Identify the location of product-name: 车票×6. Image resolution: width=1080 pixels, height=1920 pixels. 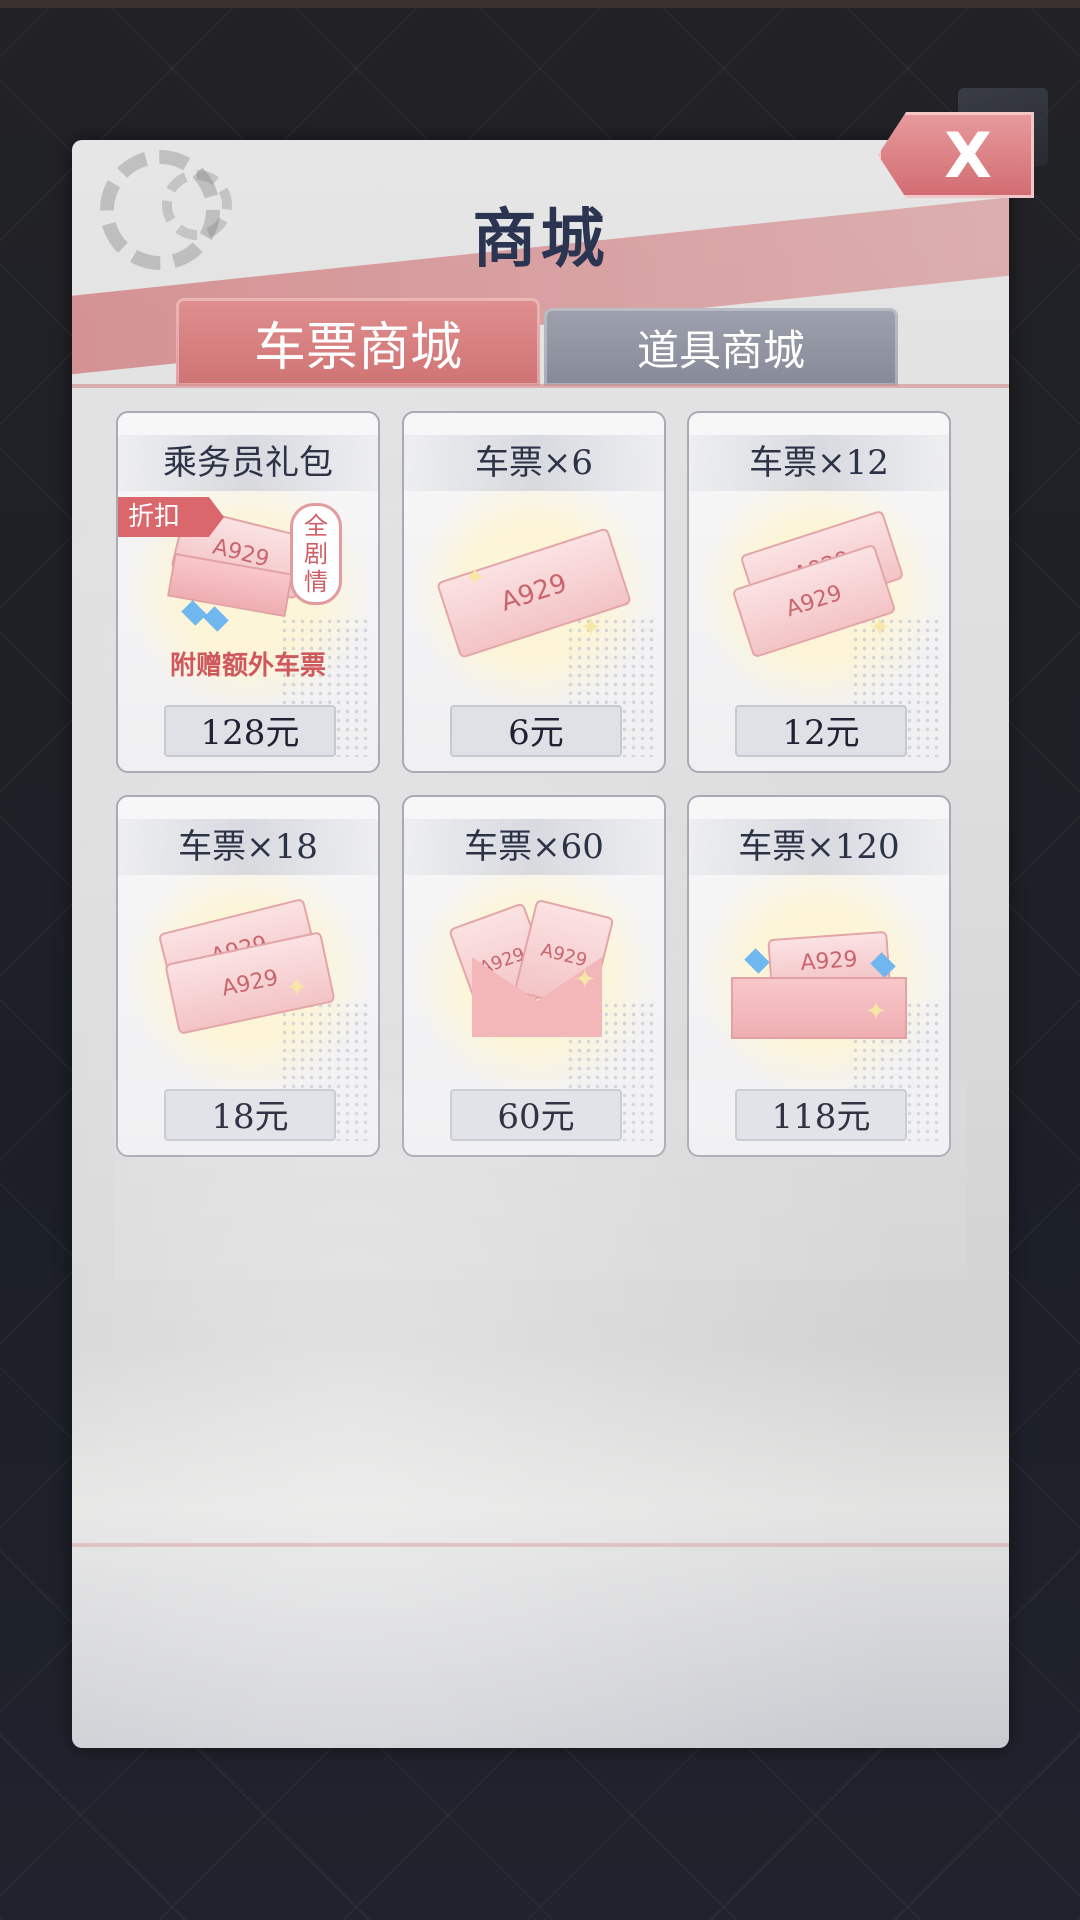
(534, 463).